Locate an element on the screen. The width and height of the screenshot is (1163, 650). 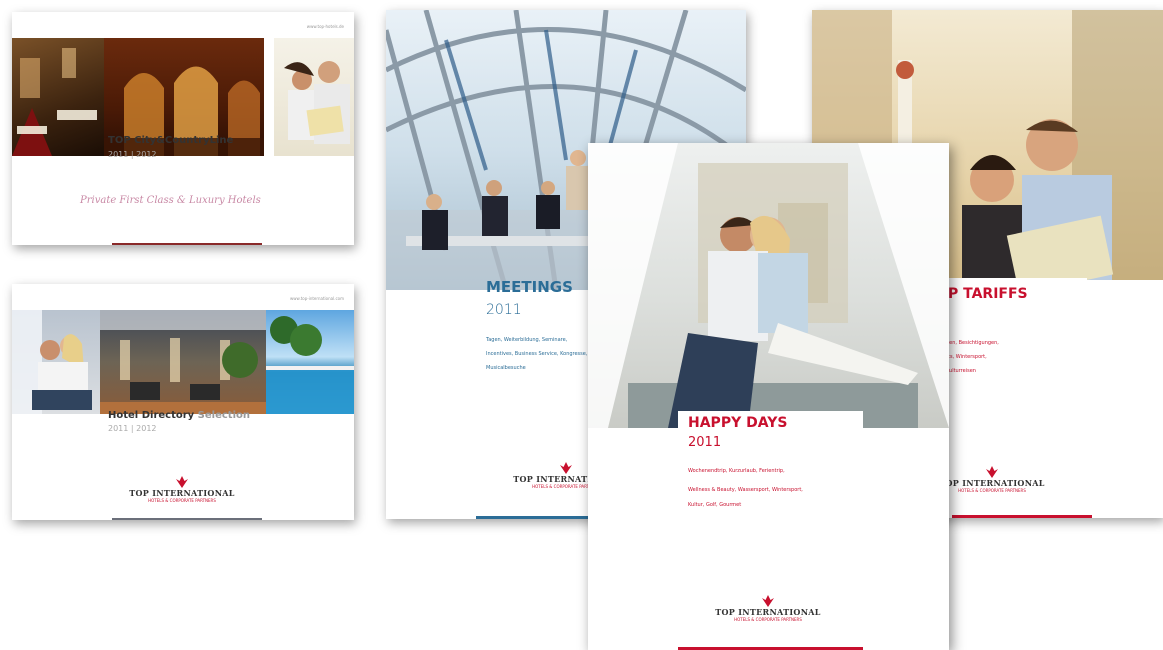
brochure-body-line: Kulturreisen is located at coordinates (961, 371).